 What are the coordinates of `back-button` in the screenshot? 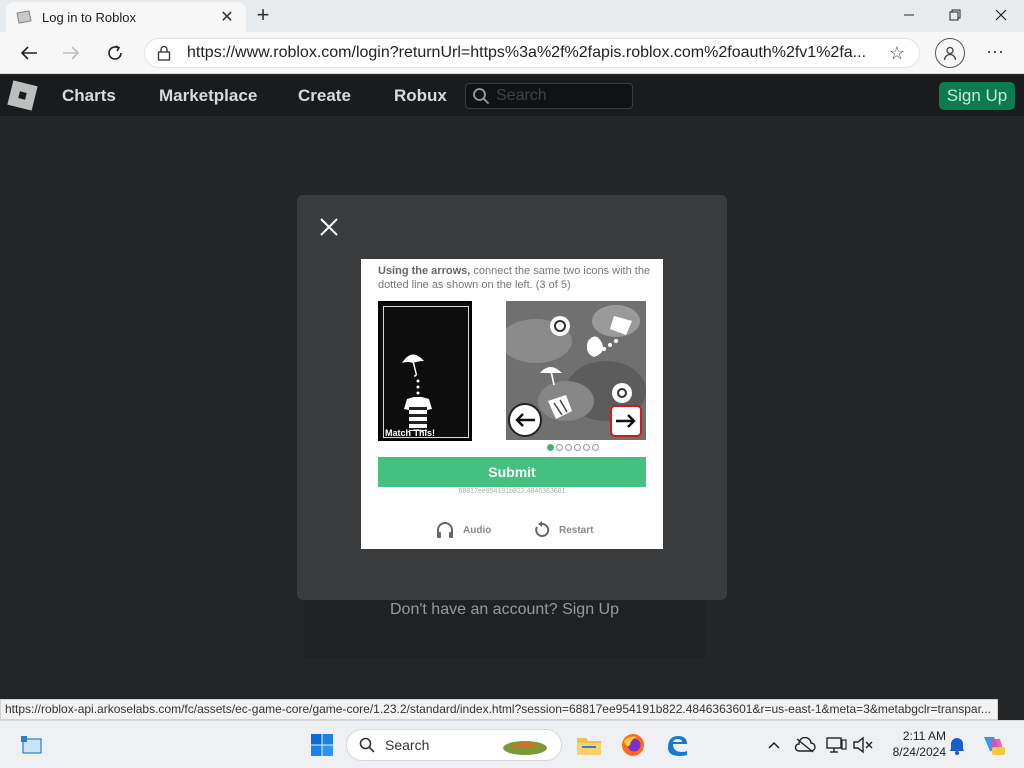 It's located at (29, 53).